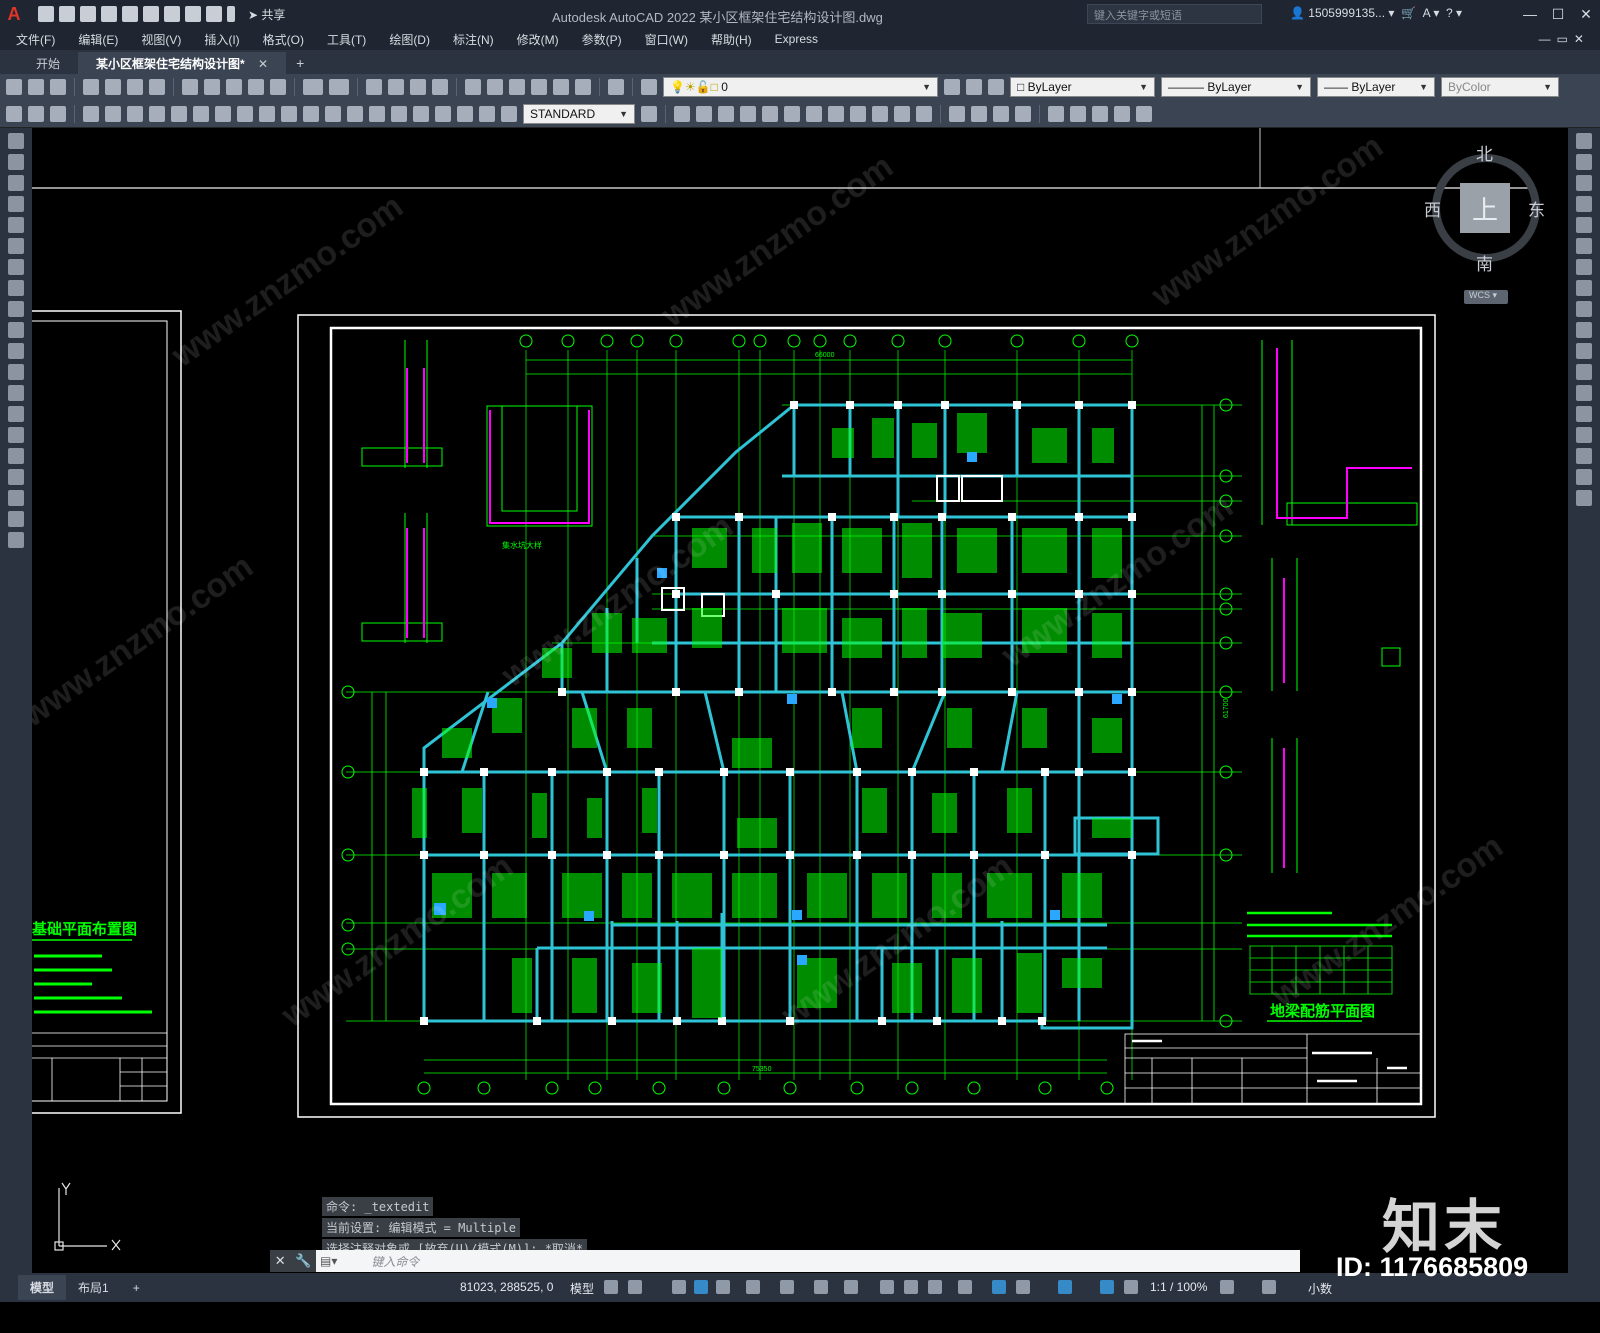 The image size is (1600, 1333). I want to click on workspace-gear-icon, so click(1227, 1287).